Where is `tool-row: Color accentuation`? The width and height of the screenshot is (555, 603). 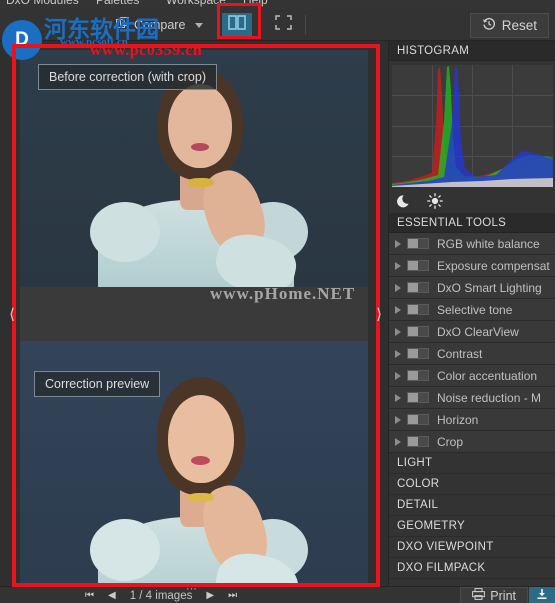
tool-row: Color accentuation is located at coordinates (472, 376).